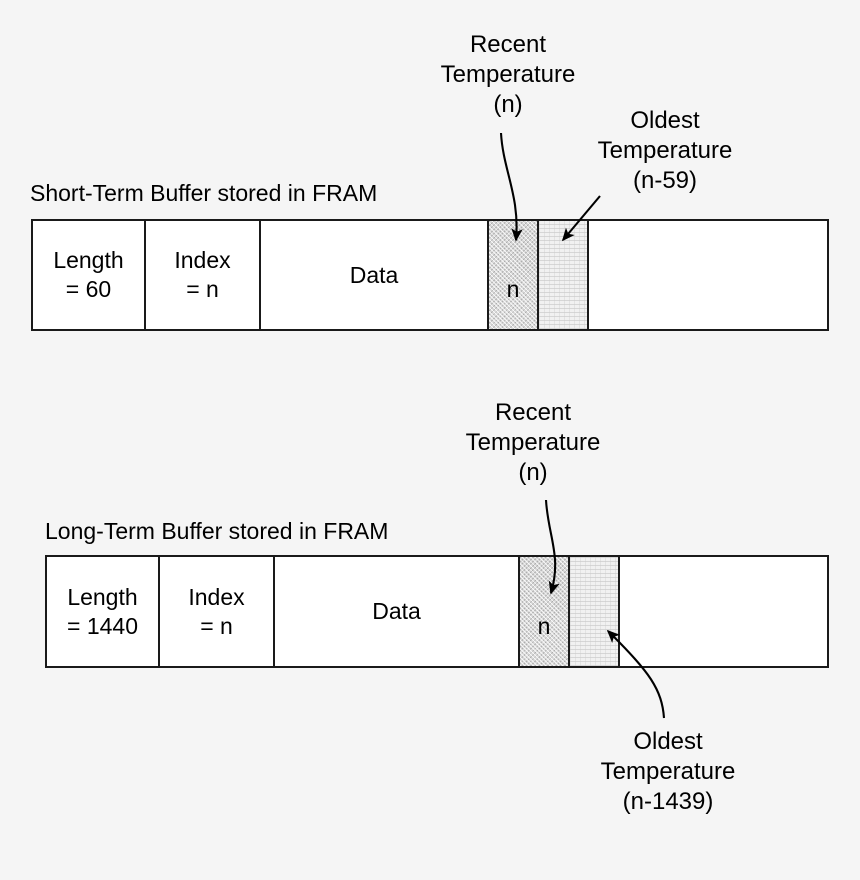 Image resolution: width=860 pixels, height=880 pixels. I want to click on long-term-buffer-box: Length = 1440 Index = n Data n, so click(437, 611).